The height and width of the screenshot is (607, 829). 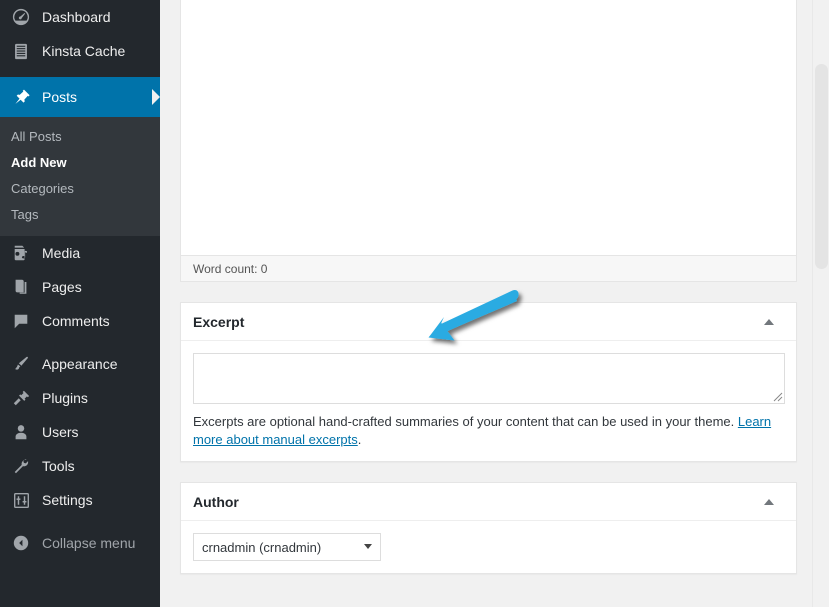 What do you see at coordinates (76, 17) in the screenshot?
I see `sidebar-item-label: Dashboard` at bounding box center [76, 17].